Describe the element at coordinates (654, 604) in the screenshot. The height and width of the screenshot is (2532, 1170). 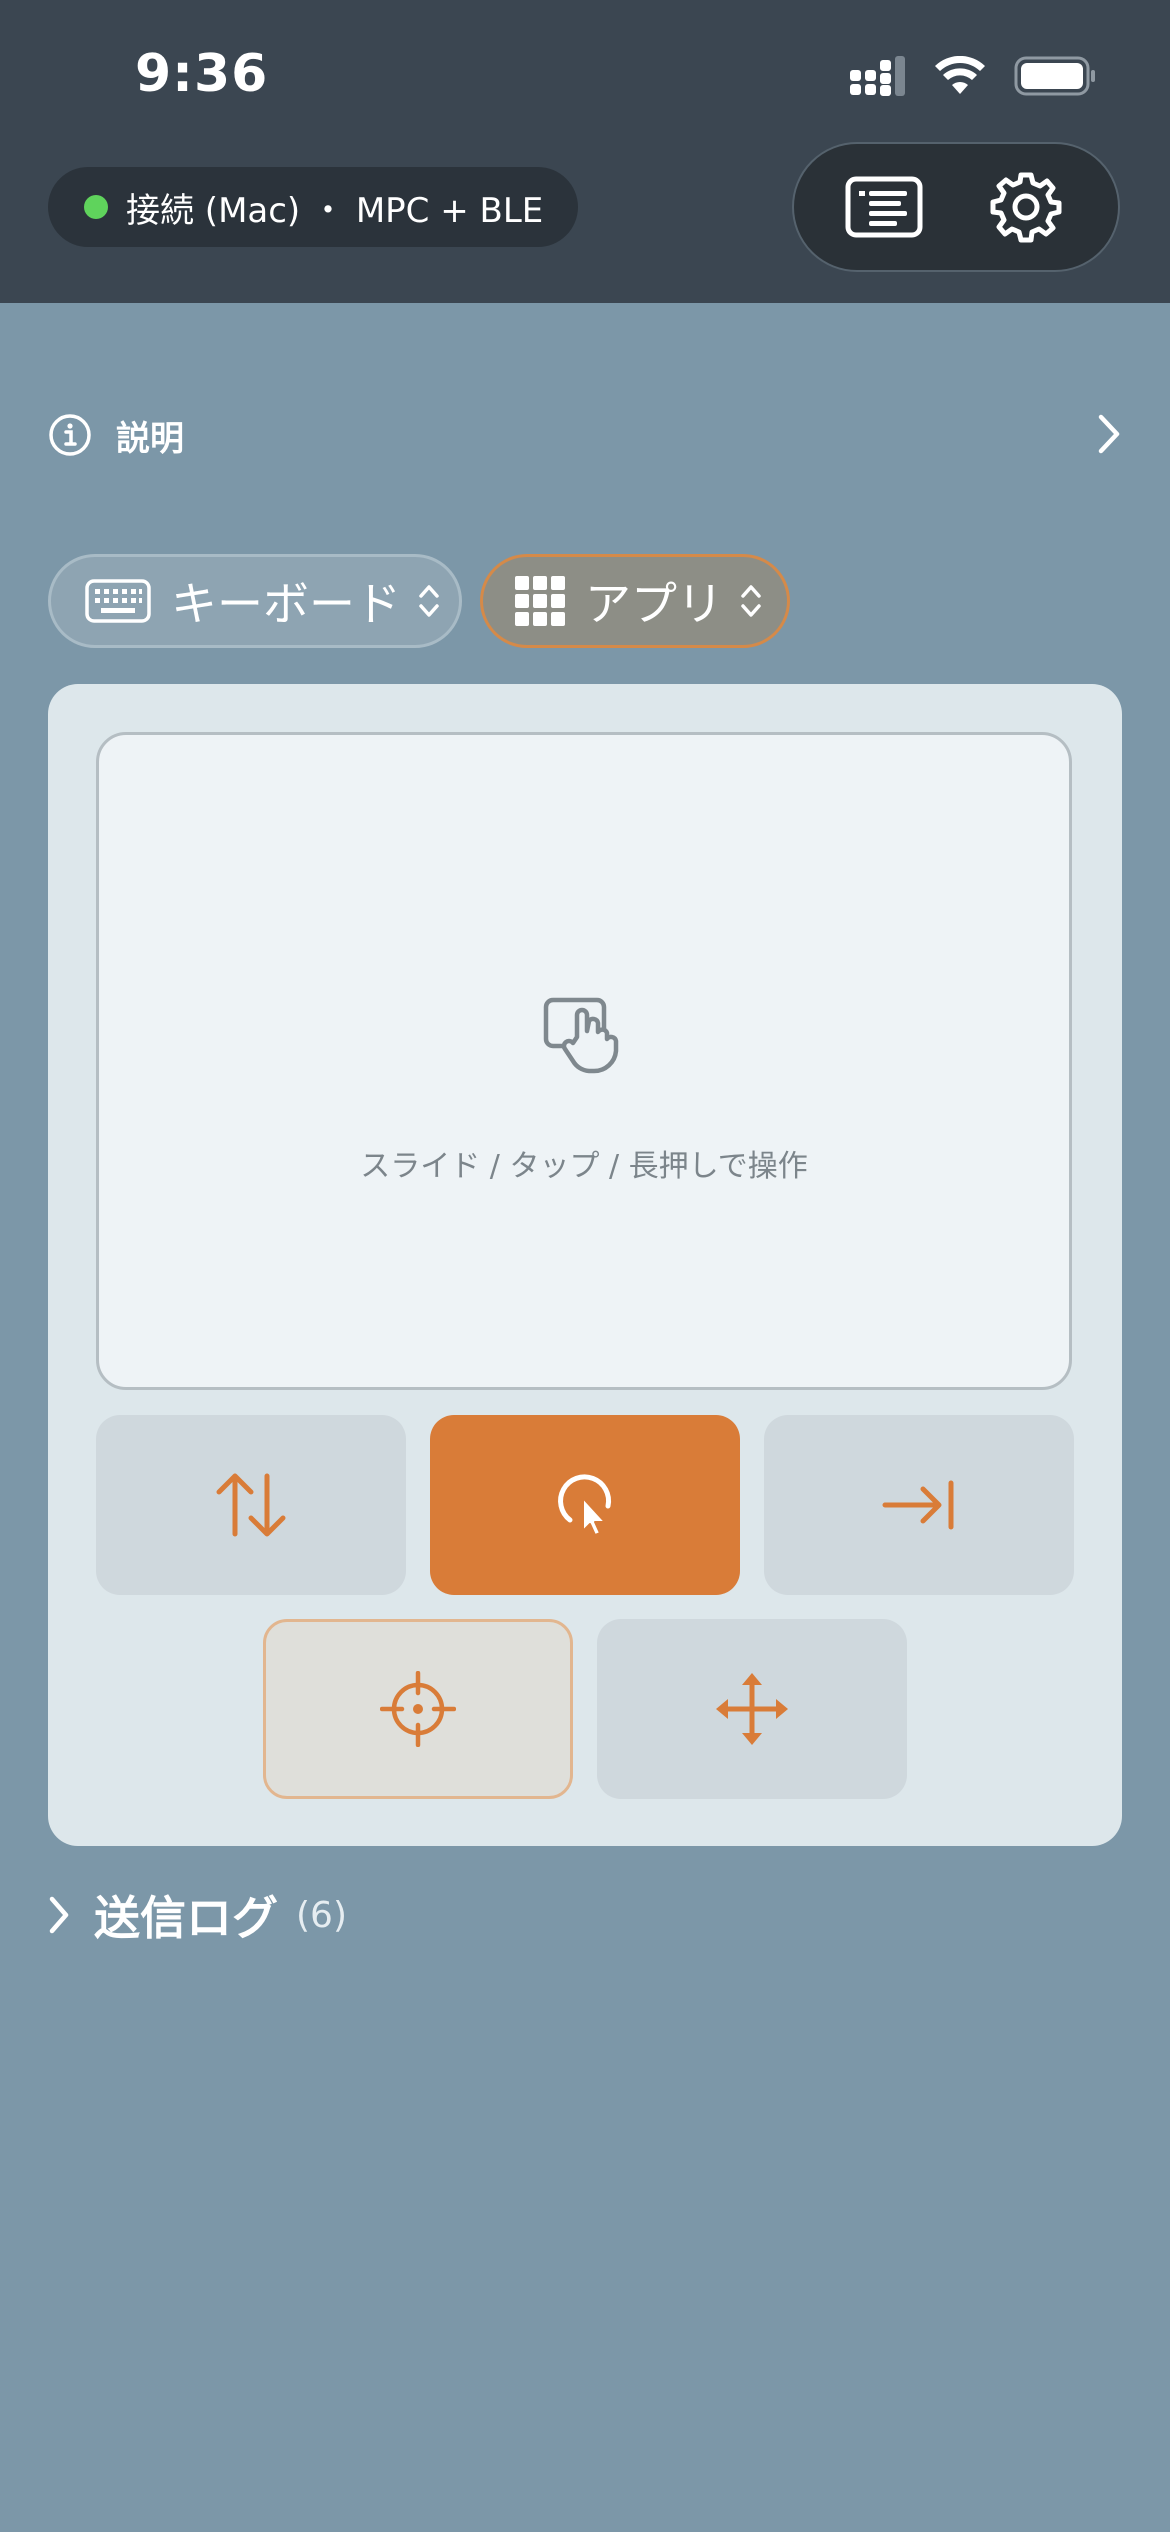
I see `app-mode-label: アプリ` at that location.